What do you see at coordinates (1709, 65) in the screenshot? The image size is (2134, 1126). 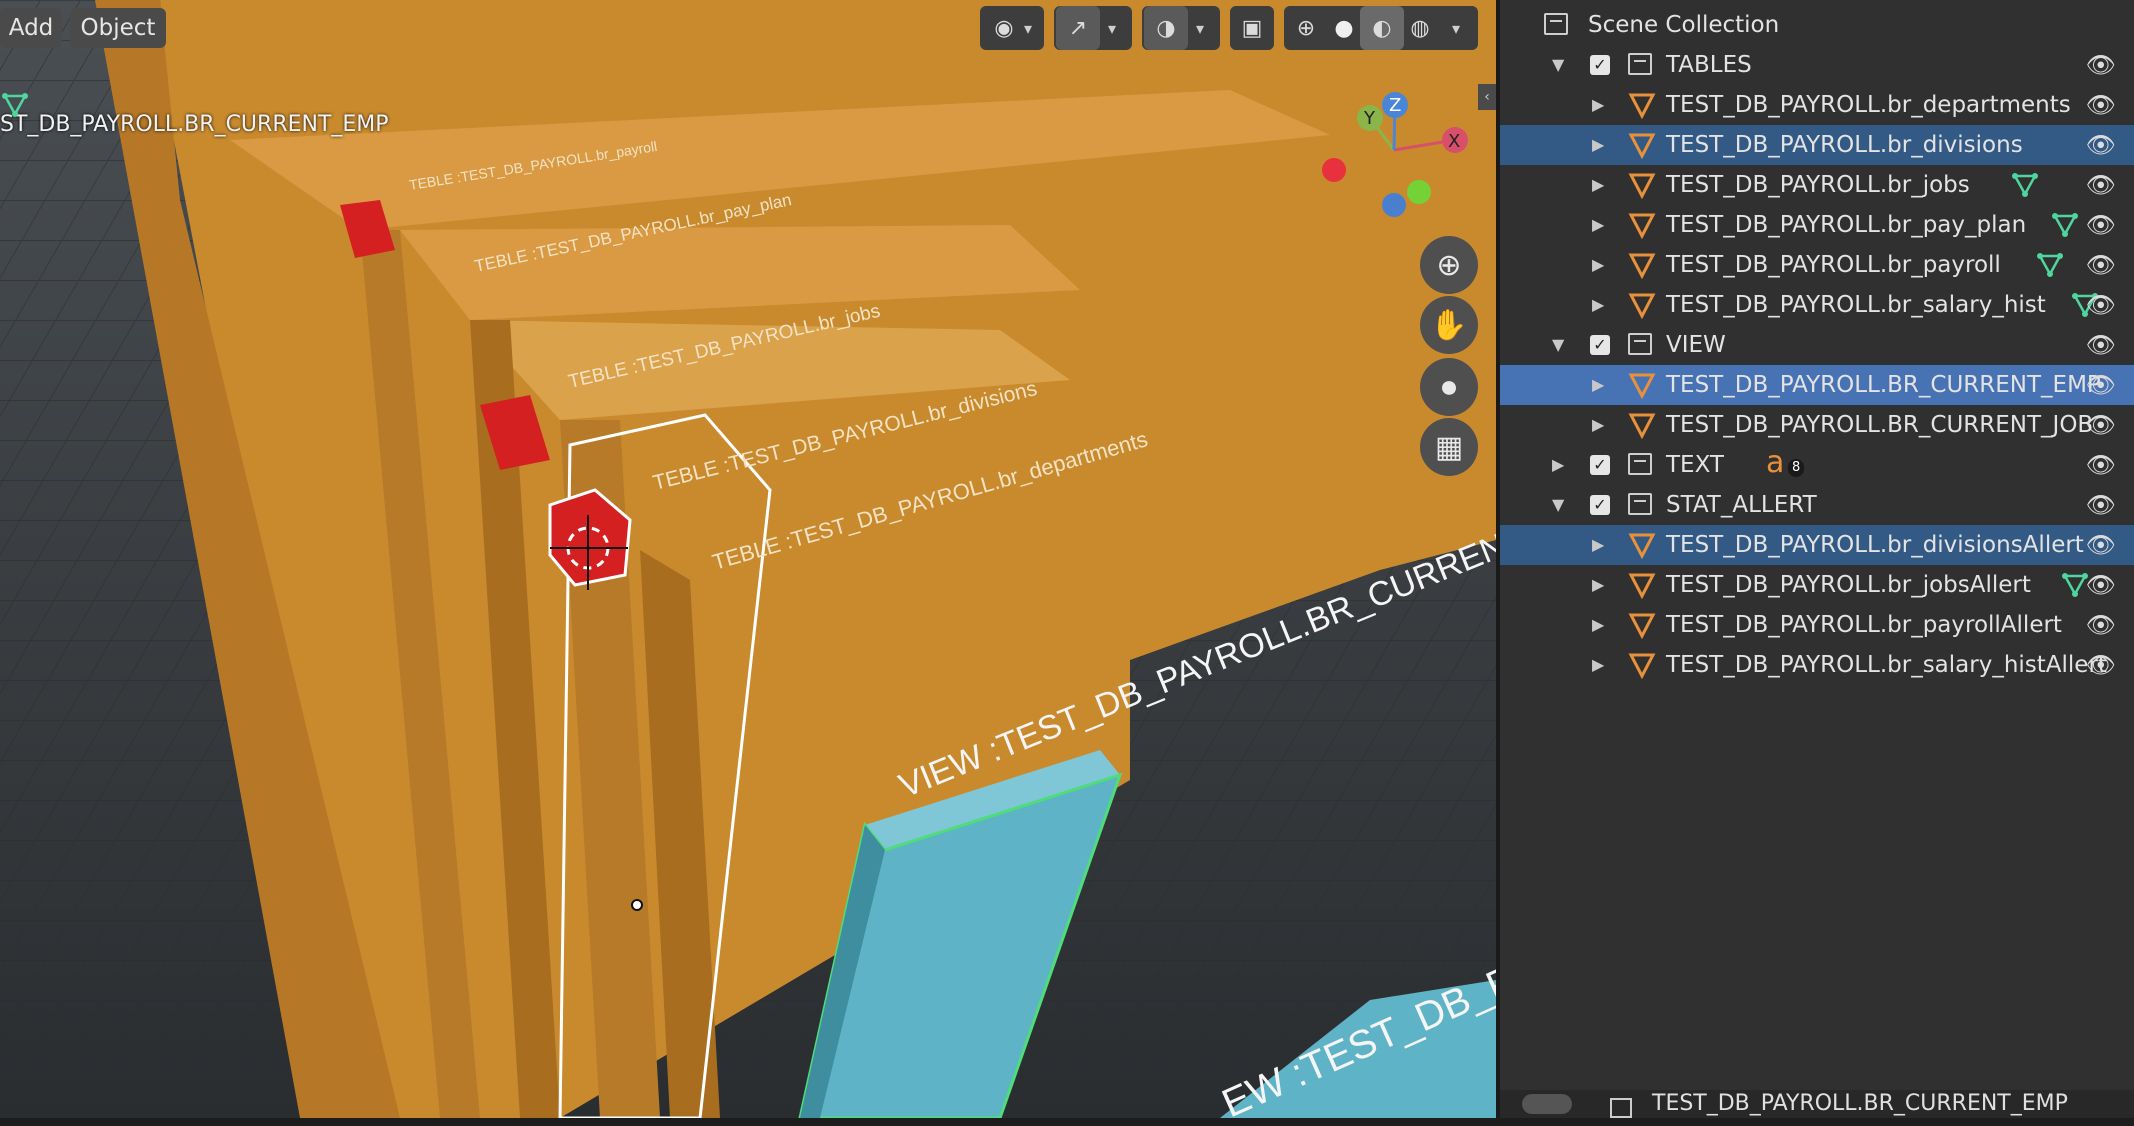 I see `collection-label: TABLES` at bounding box center [1709, 65].